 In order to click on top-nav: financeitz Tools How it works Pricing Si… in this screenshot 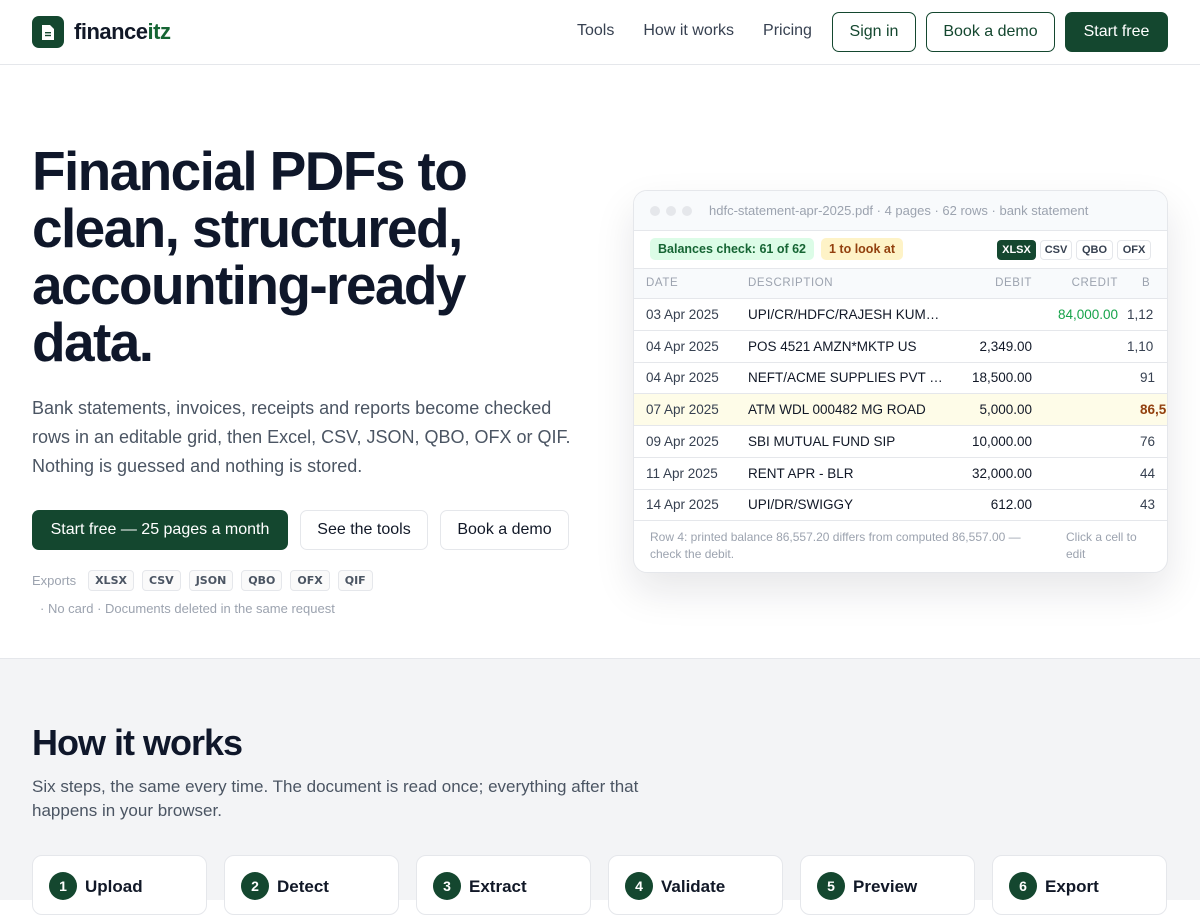, I will do `click(600, 32)`.